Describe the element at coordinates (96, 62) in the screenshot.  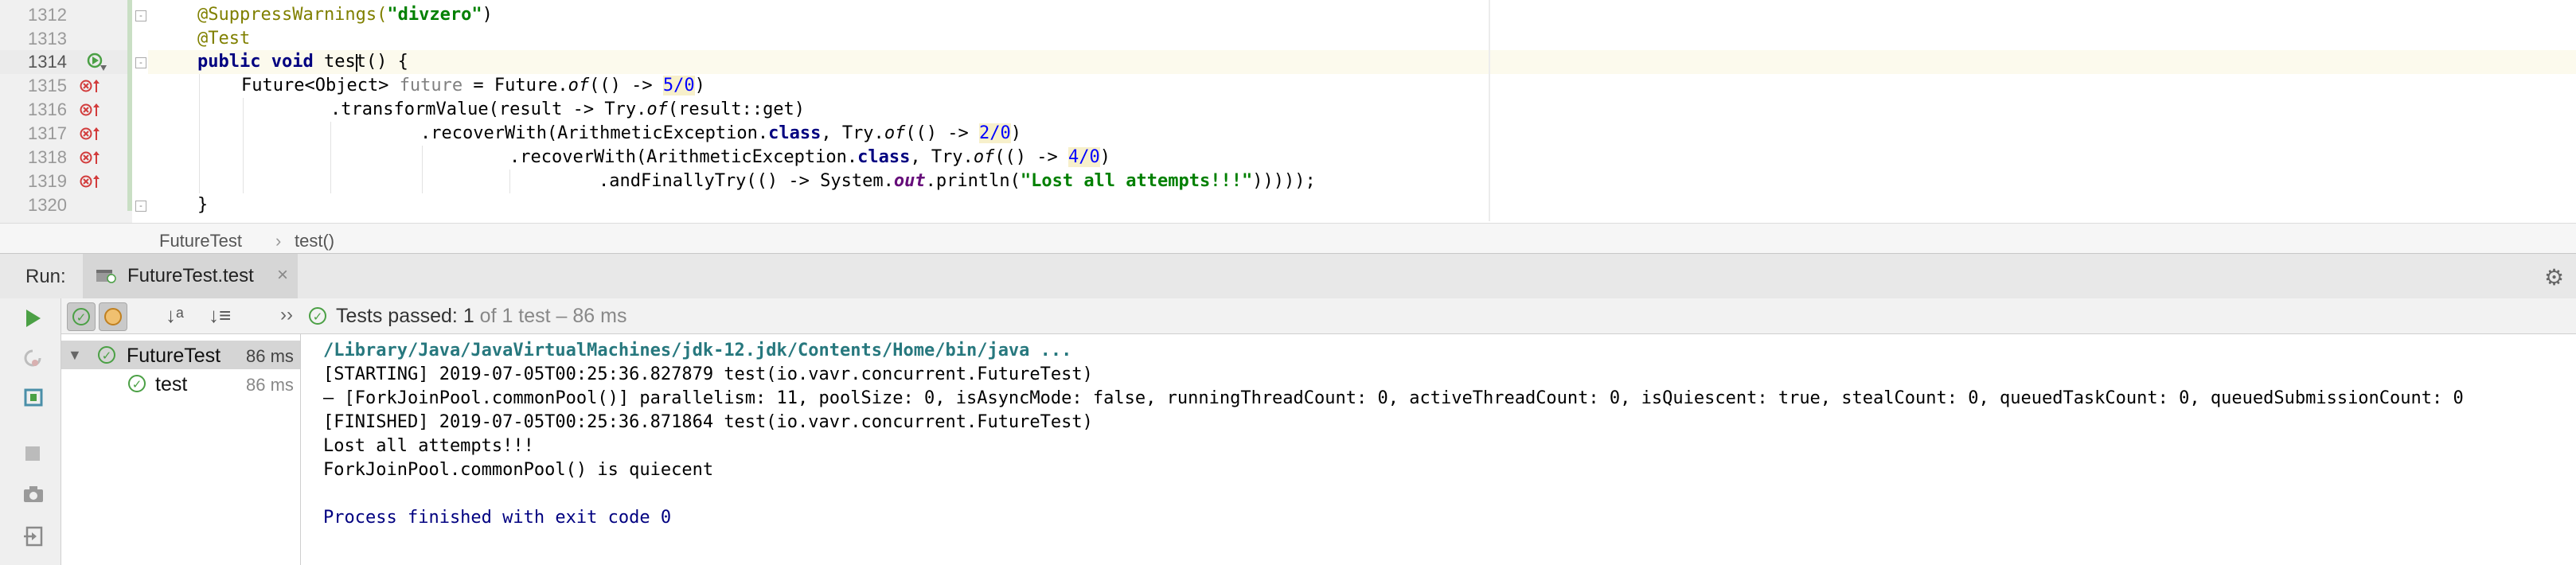
I see `run-test-gutter-icon` at that location.